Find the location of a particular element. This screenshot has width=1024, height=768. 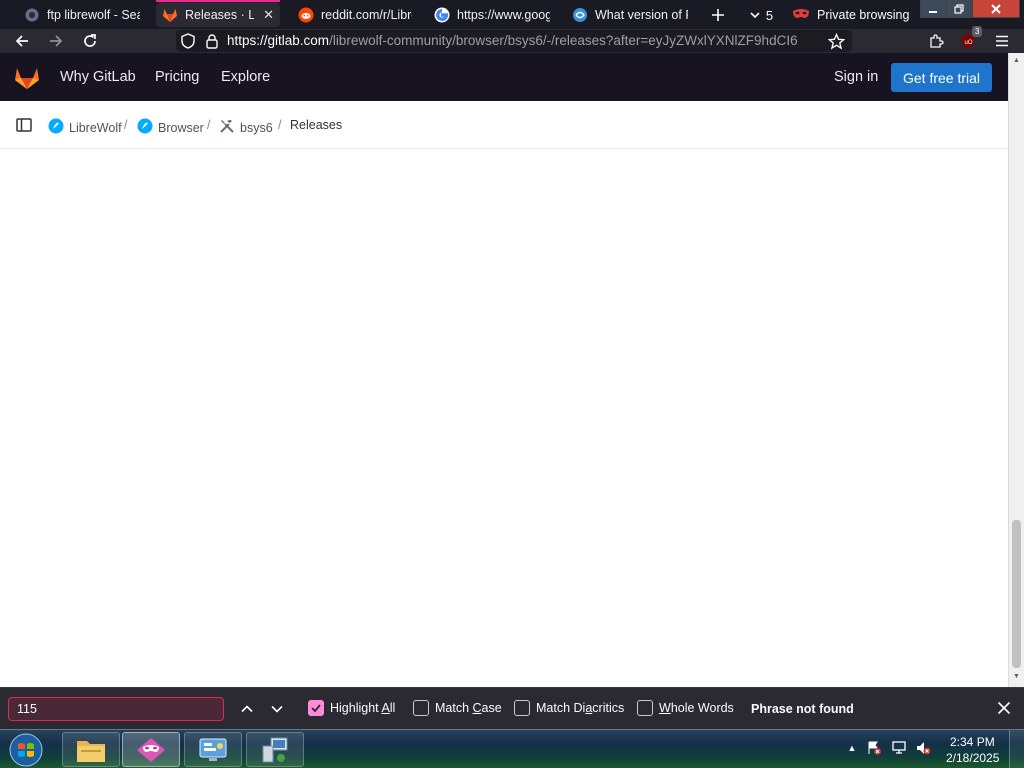

taskbar-control-panel is located at coordinates (213, 749).